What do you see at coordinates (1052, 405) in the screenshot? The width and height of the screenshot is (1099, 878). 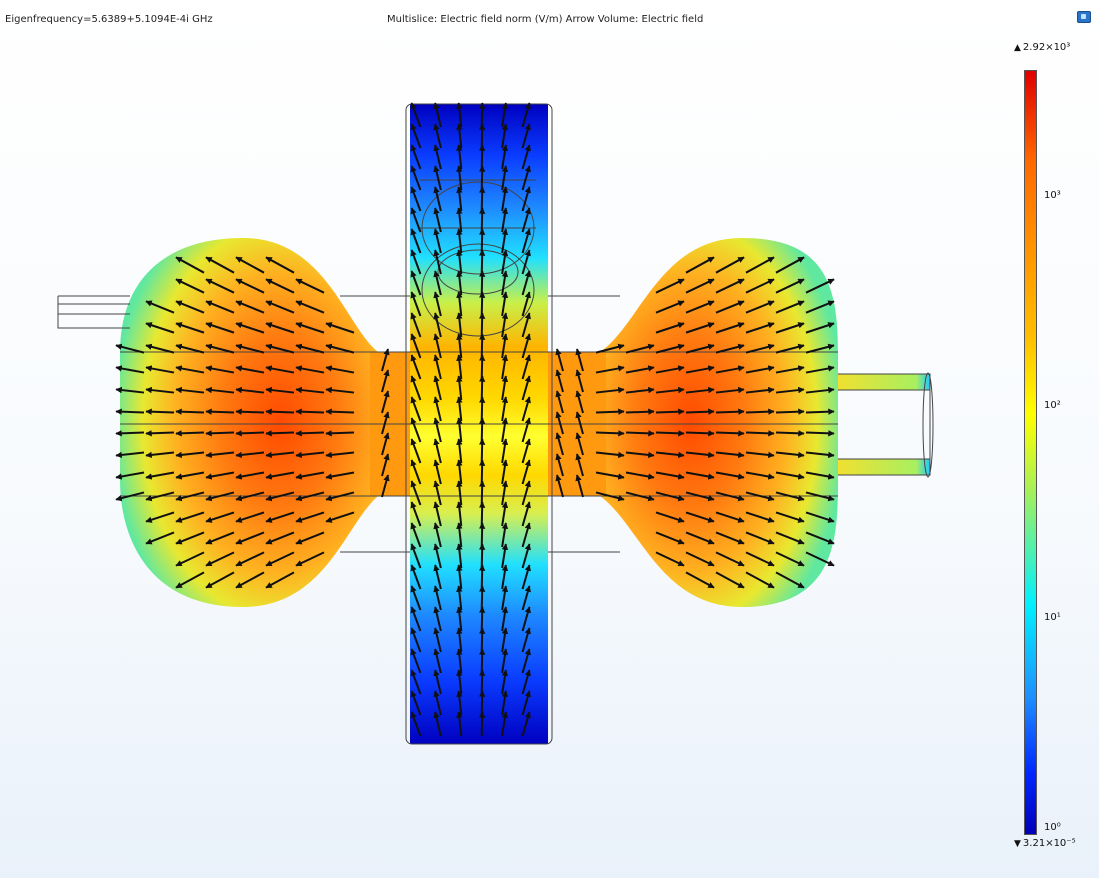 I see `colorbar-tick: 10²` at bounding box center [1052, 405].